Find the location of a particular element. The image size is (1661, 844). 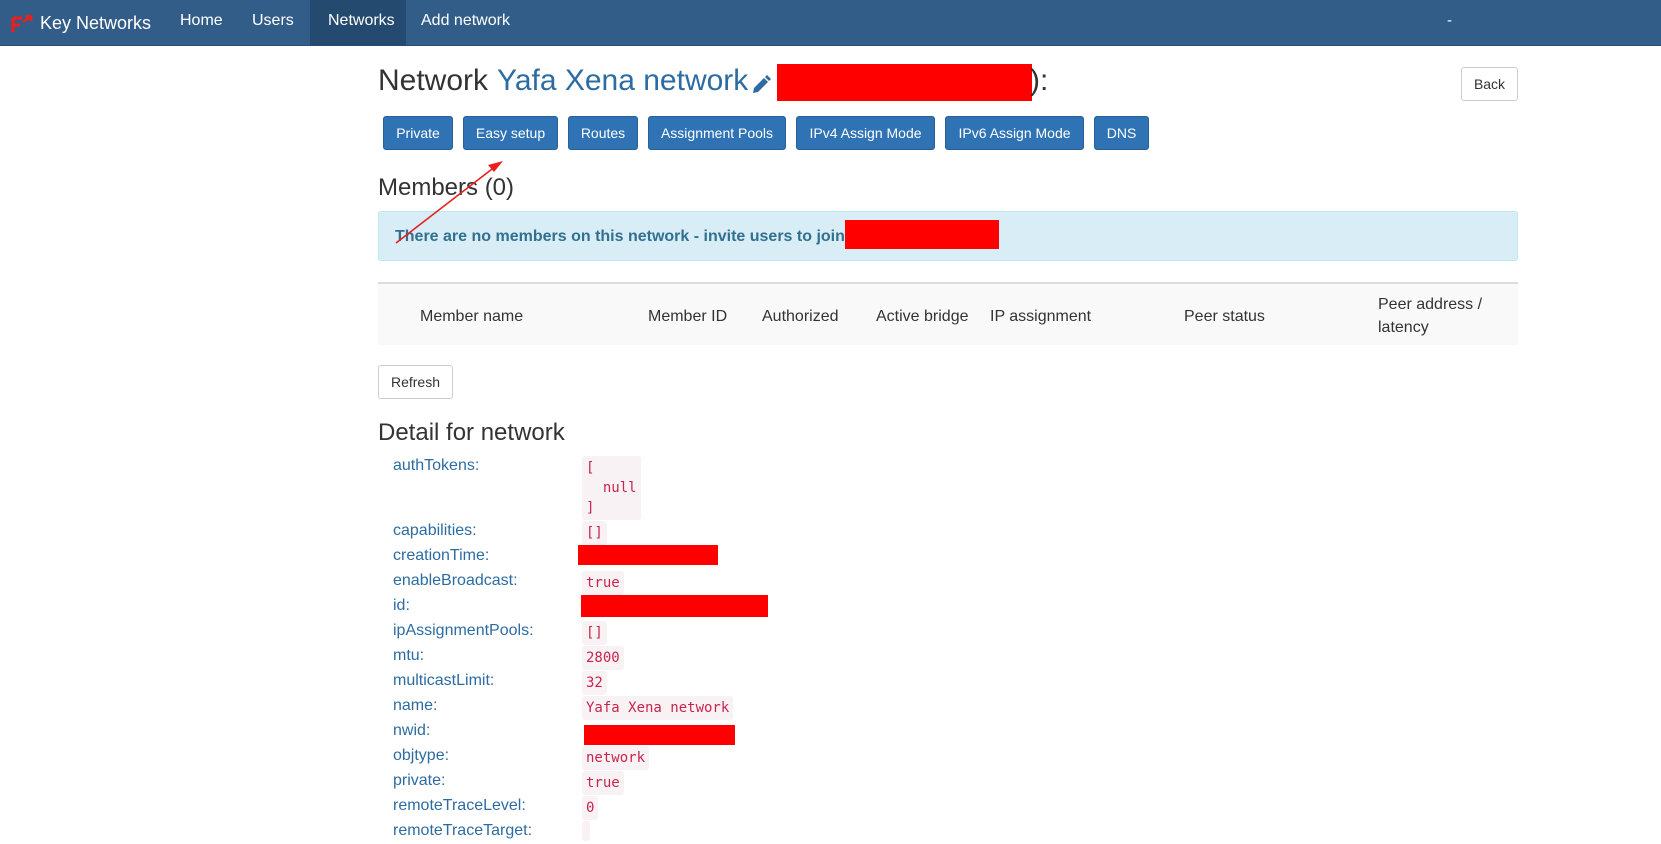

brand-label: Key Networks is located at coordinates (96, 22).